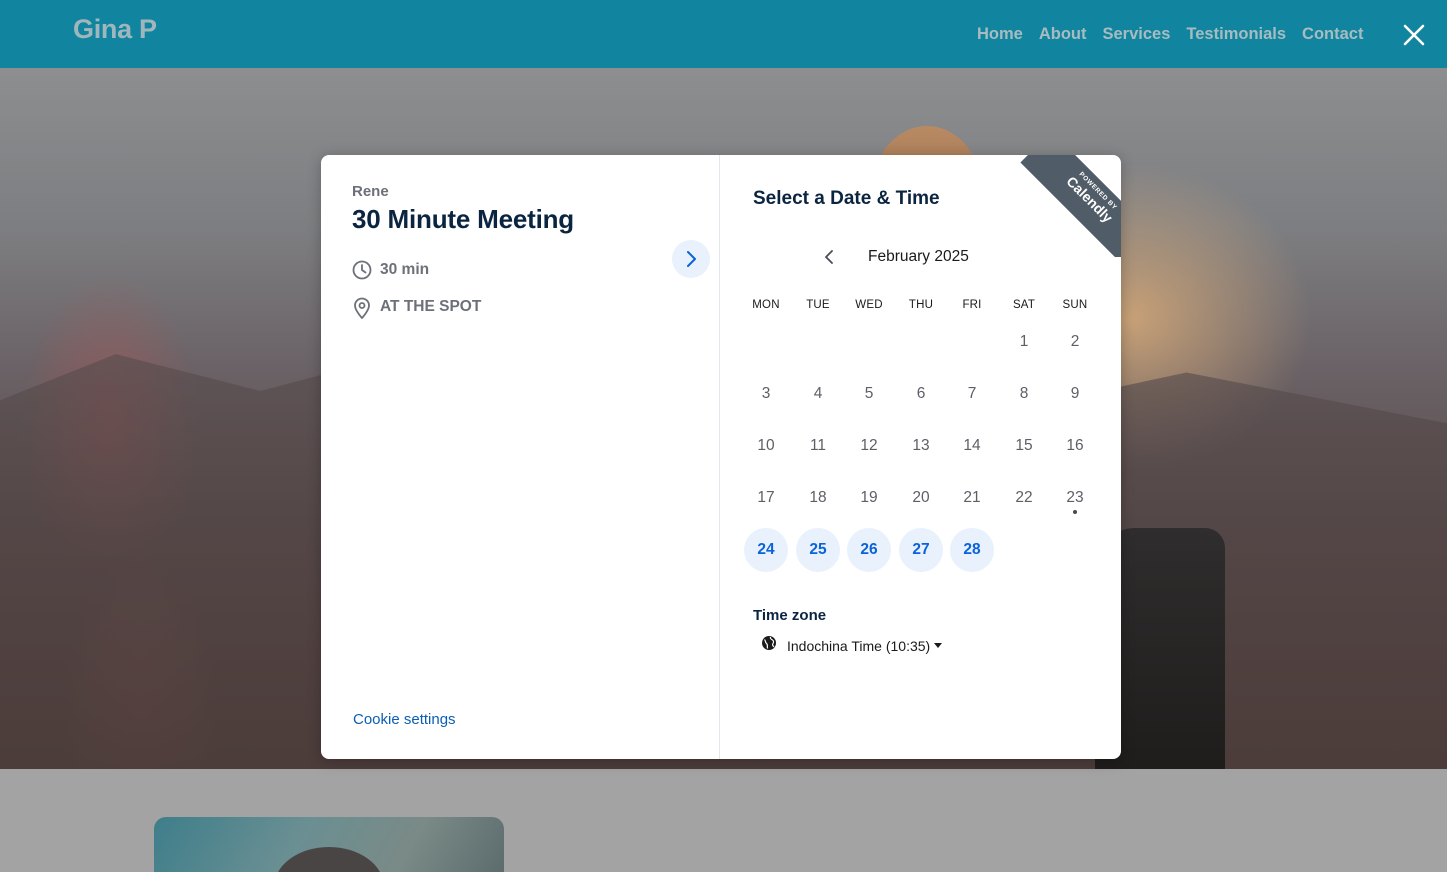 The height and width of the screenshot is (872, 1447). What do you see at coordinates (859, 645) in the screenshot?
I see `timezone-value: Indochina Time (10:35)` at bounding box center [859, 645].